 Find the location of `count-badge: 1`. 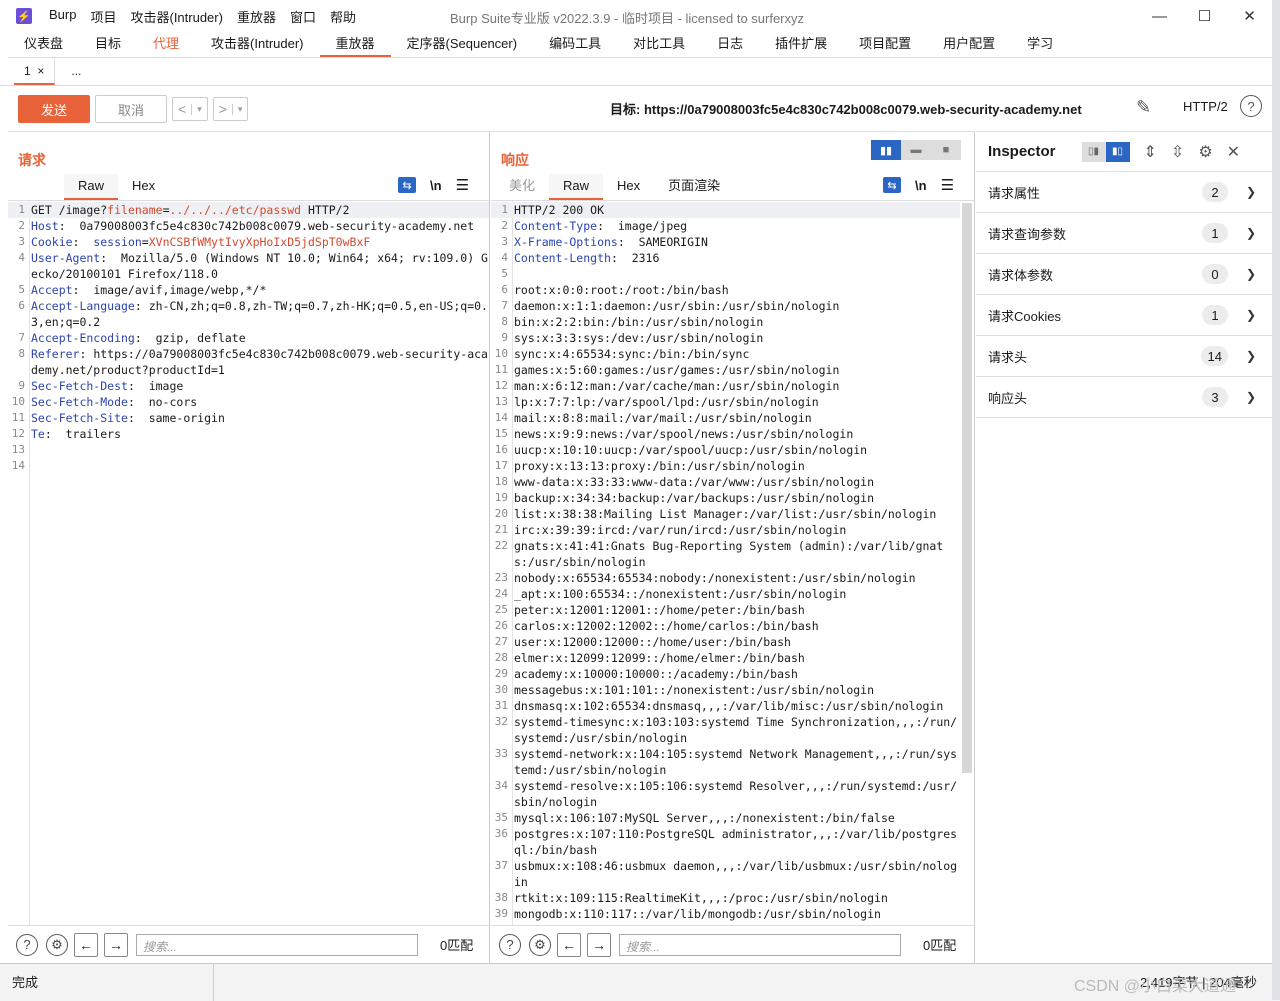

count-badge: 1 is located at coordinates (1214, 233).